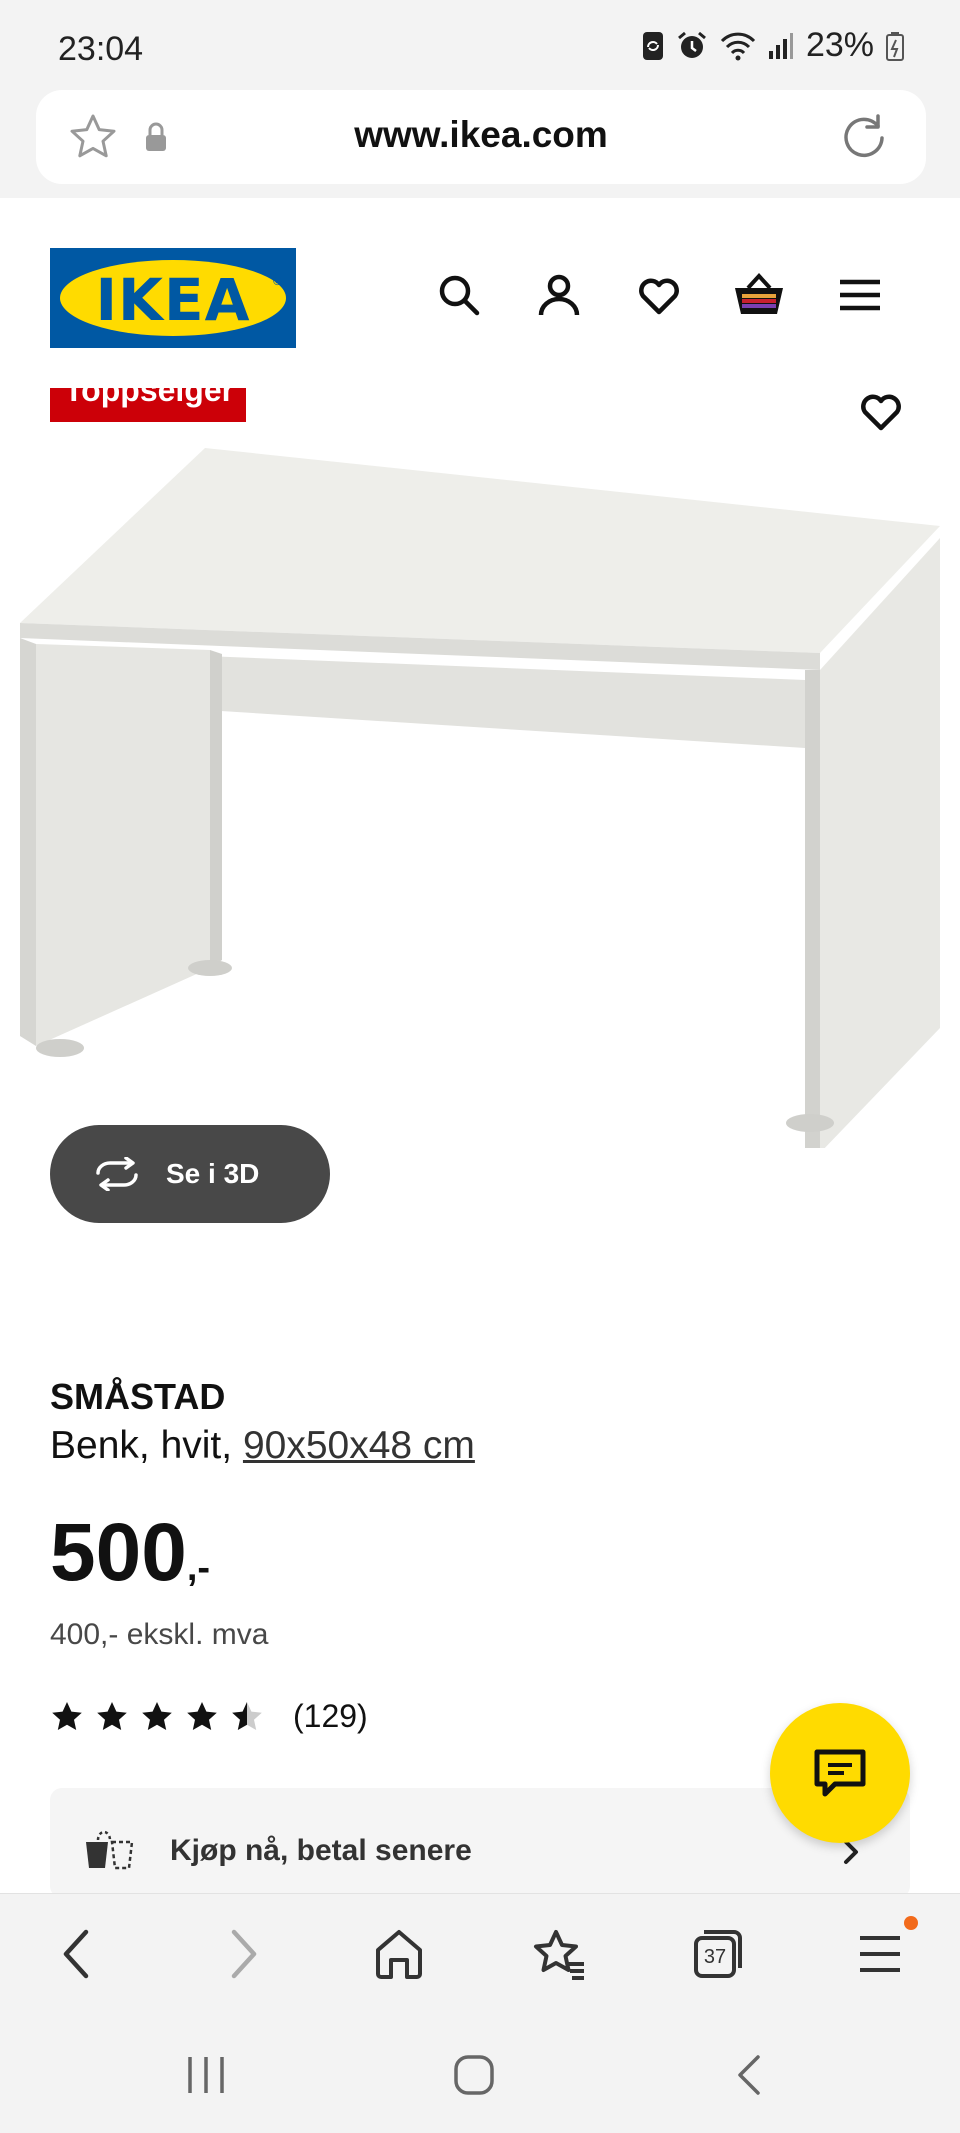 This screenshot has width=960, height=2133. Describe the element at coordinates (652, 45) in the screenshot. I see `sync-icon` at that location.